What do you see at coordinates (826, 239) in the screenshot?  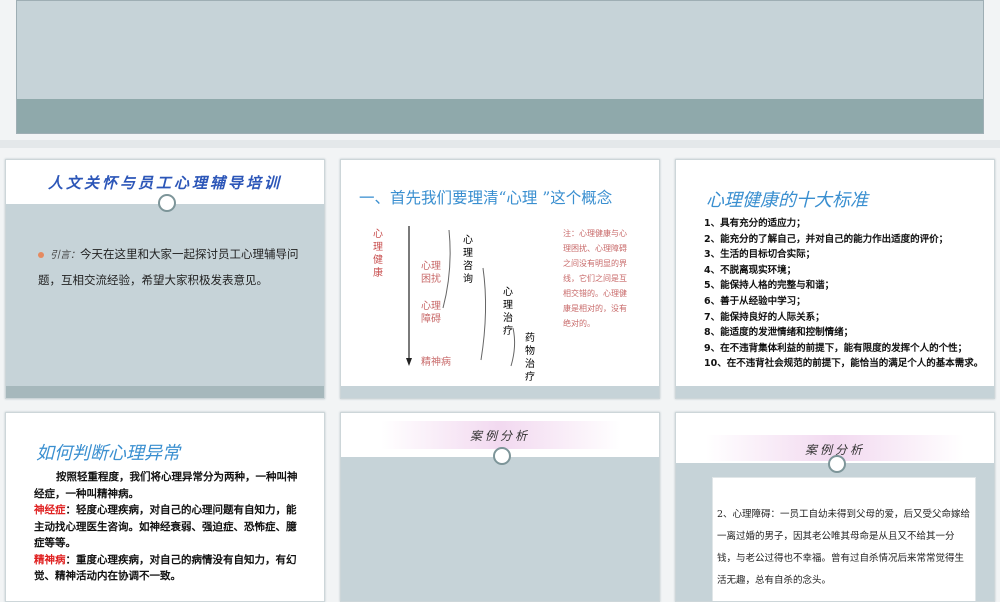 I see `list-item: 2、能充分的了解自己，并对自己的能力作出适度的评价；` at bounding box center [826, 239].